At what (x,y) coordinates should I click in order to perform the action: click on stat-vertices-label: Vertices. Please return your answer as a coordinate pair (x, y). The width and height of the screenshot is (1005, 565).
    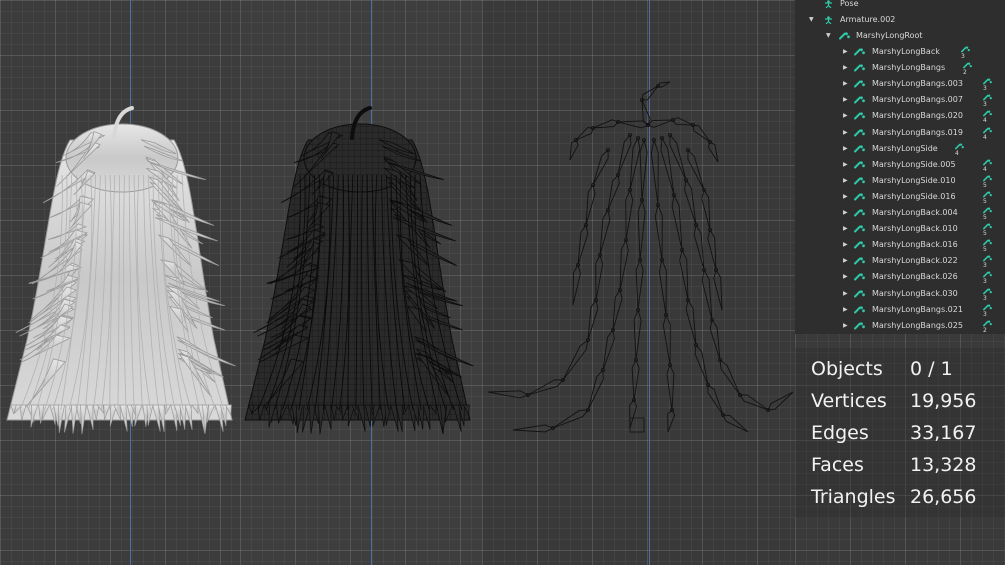
    Looking at the image, I should click on (849, 401).